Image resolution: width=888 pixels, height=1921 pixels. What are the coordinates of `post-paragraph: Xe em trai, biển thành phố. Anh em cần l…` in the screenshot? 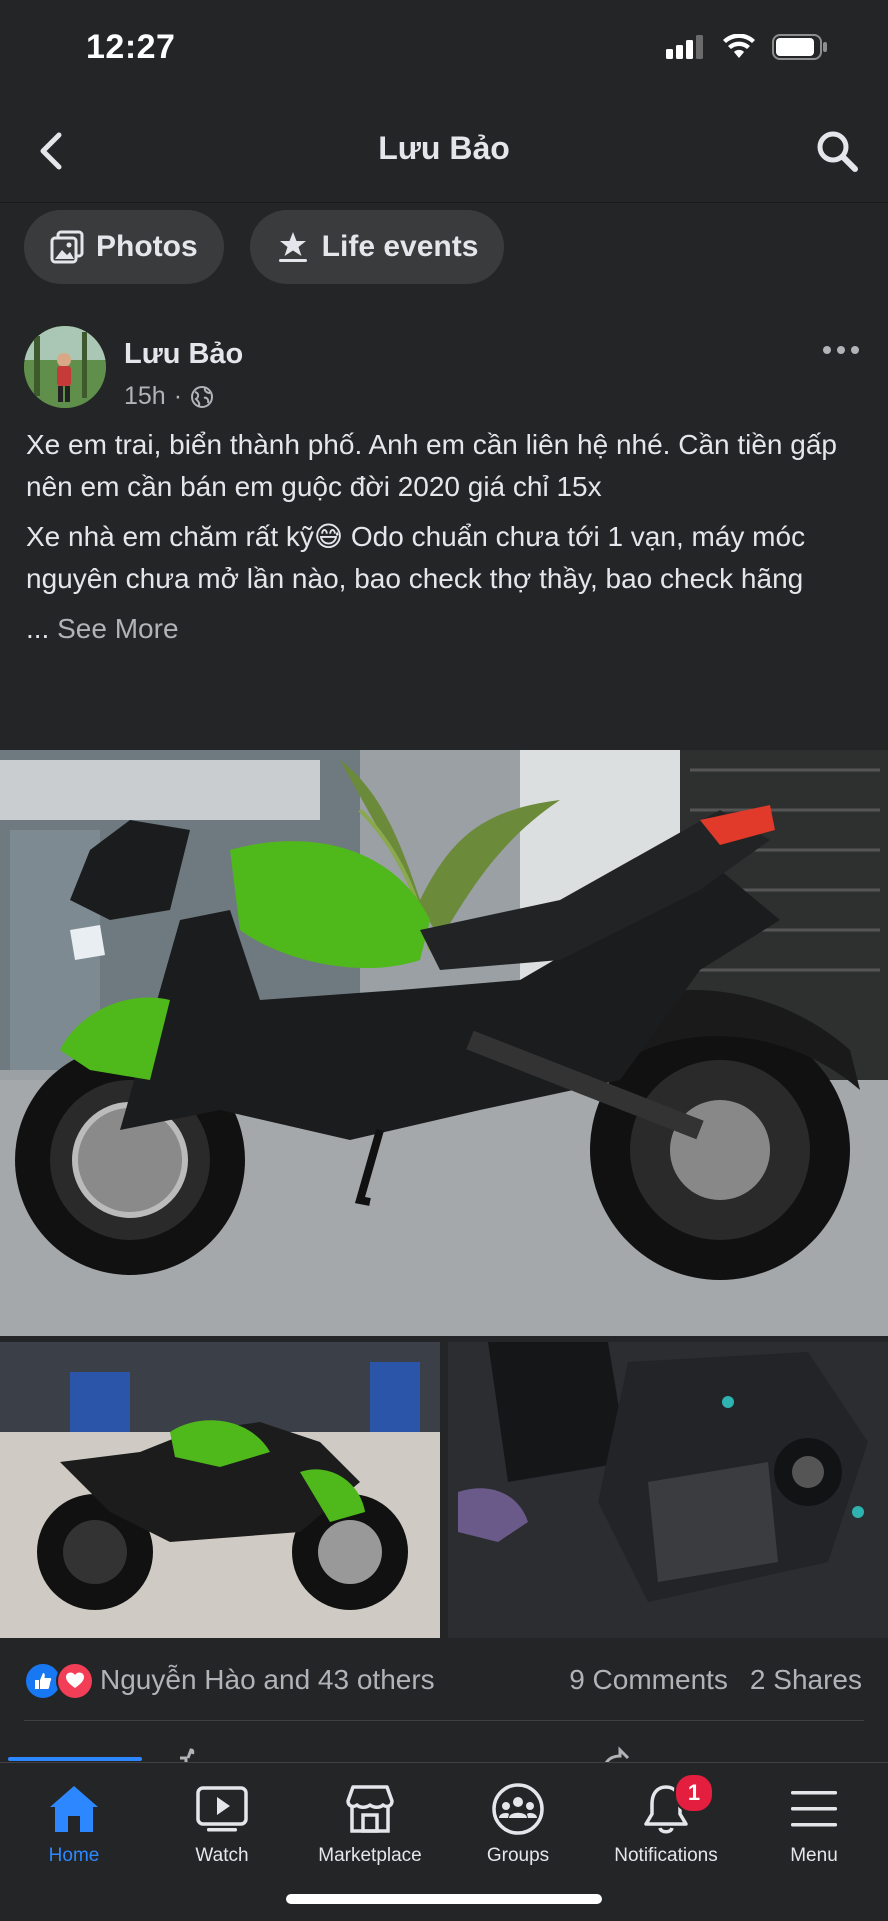 It's located at (432, 465).